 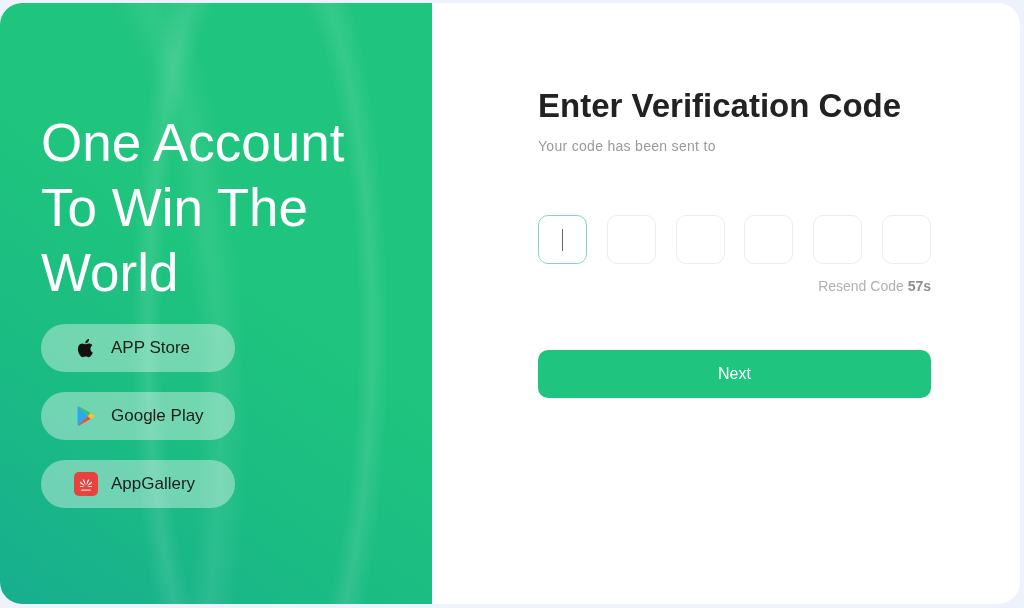 I want to click on store-button: APP Store, so click(x=138, y=348).